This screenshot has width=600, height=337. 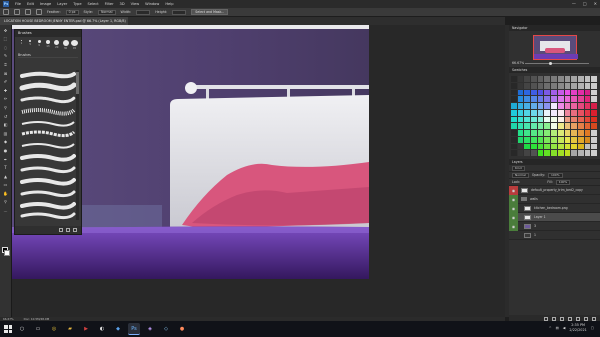 What do you see at coordinates (39, 12) in the screenshot?
I see `subtract-selection-icon` at bounding box center [39, 12].